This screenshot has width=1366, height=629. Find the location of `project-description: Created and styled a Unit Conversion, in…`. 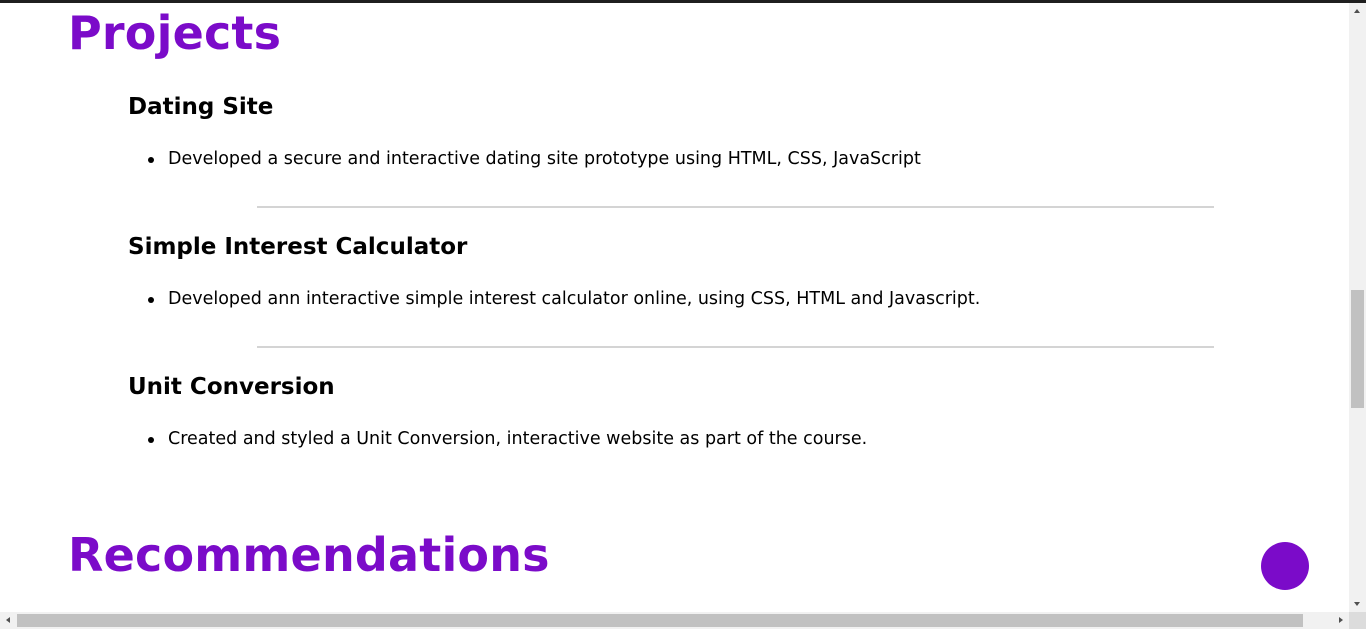

project-description: Created and styled a Unit Conversion, in… is located at coordinates (518, 439).